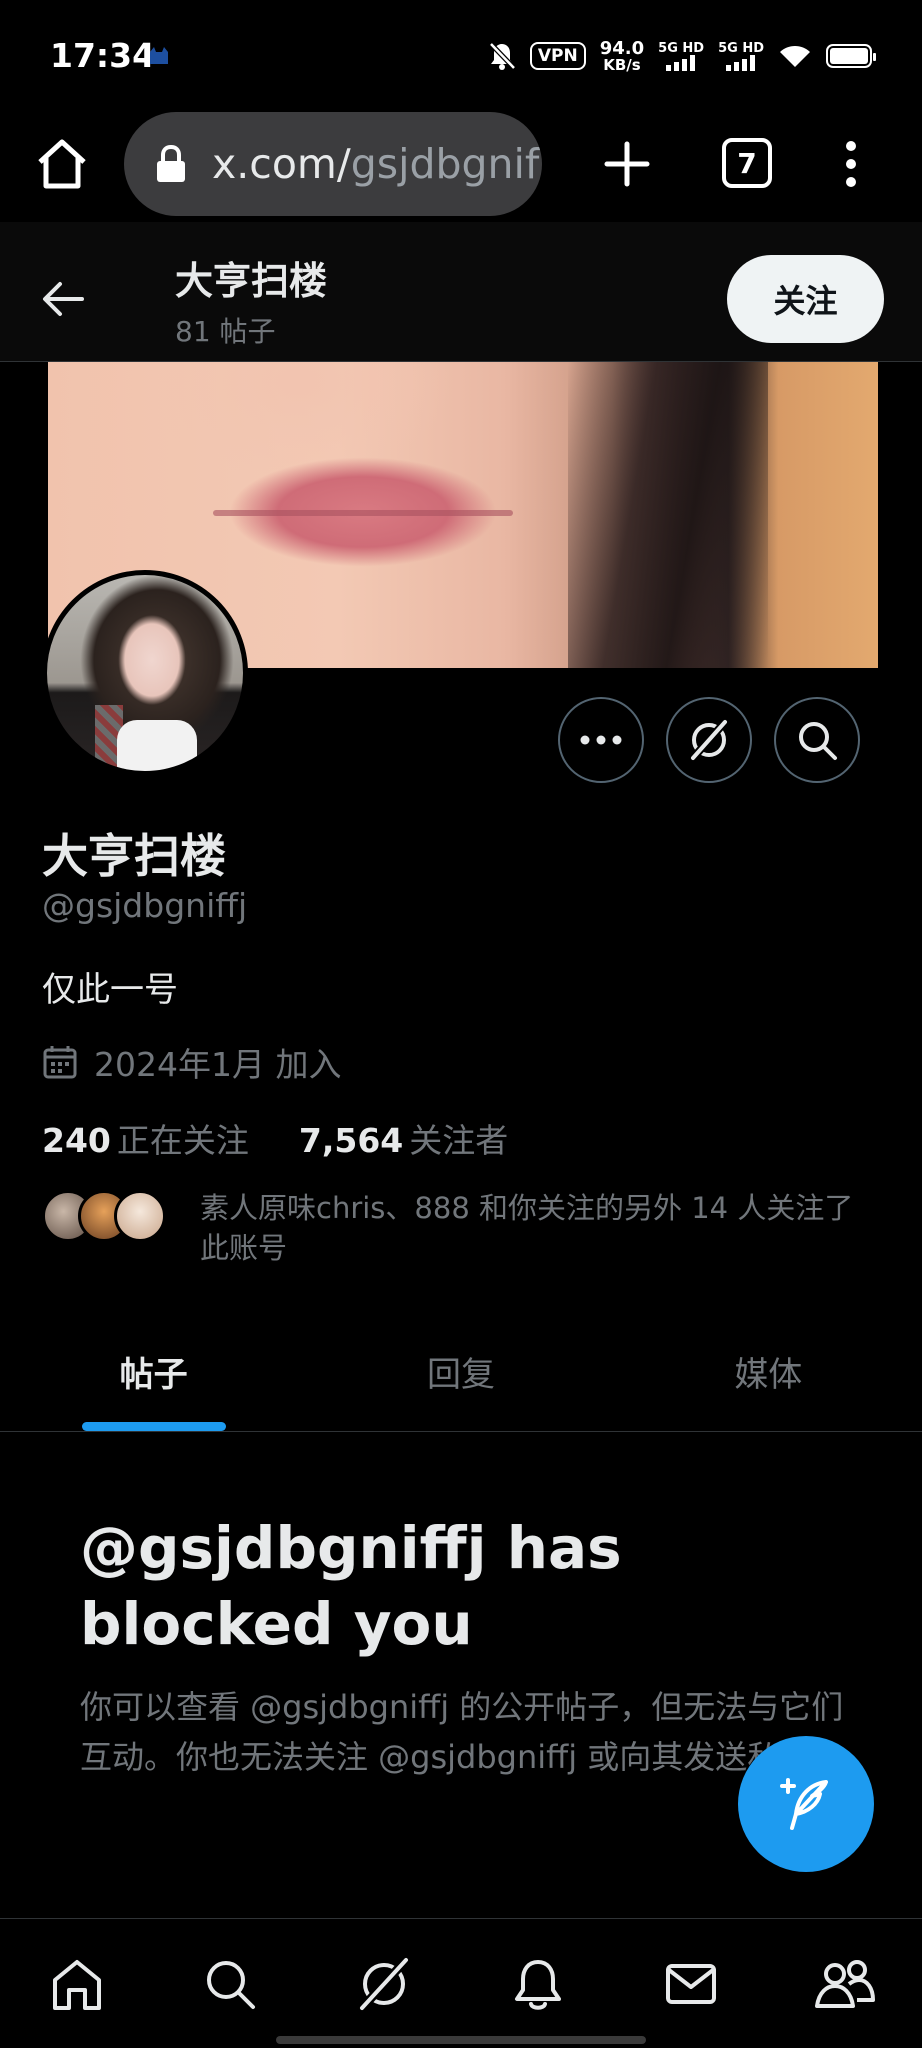 The width and height of the screenshot is (922, 2048). What do you see at coordinates (145, 673) in the screenshot?
I see `avatar` at bounding box center [145, 673].